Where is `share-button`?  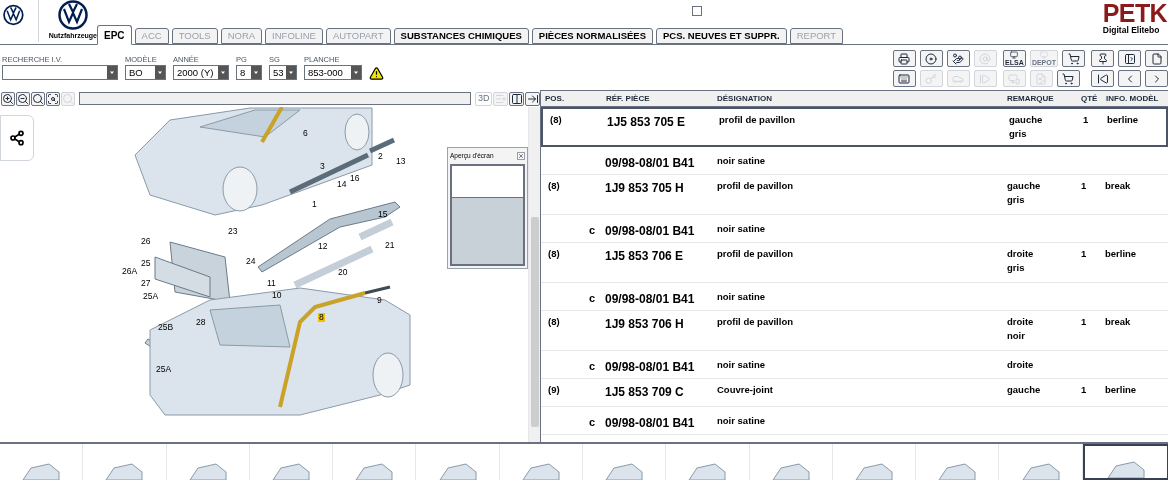
share-button is located at coordinates (17, 138).